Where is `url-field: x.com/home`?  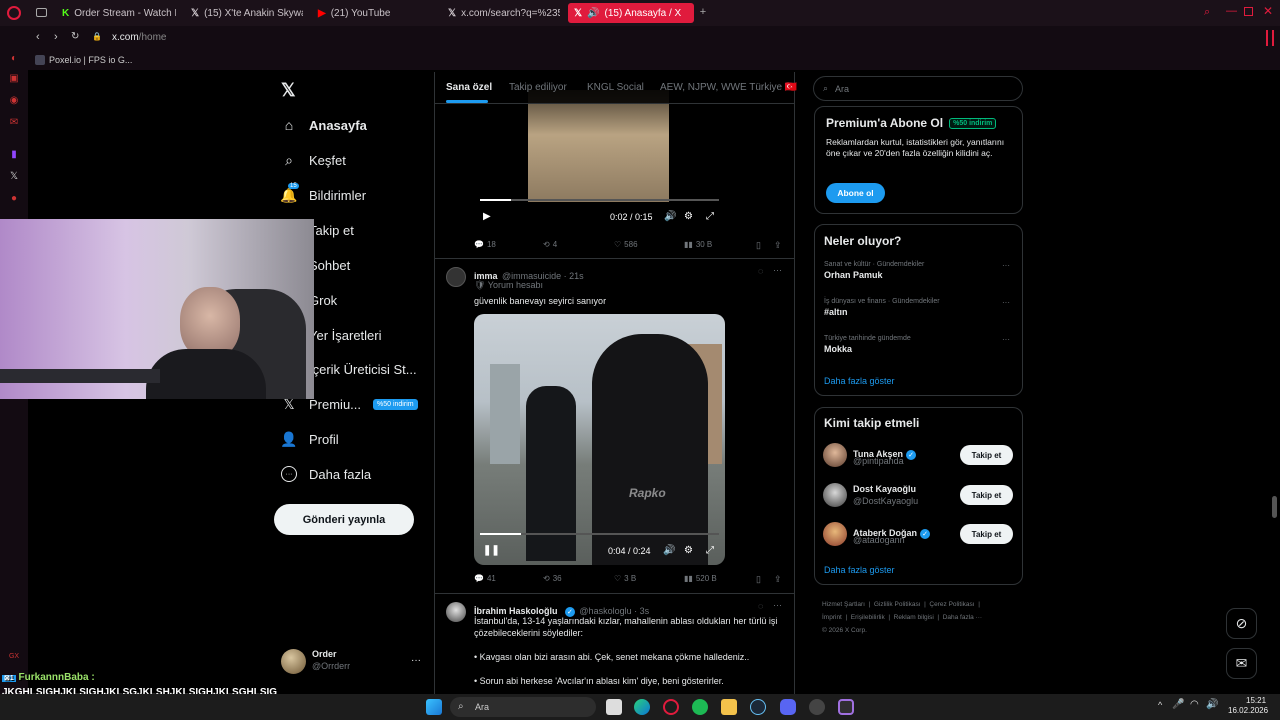
url-field: x.com/home is located at coordinates (139, 37).